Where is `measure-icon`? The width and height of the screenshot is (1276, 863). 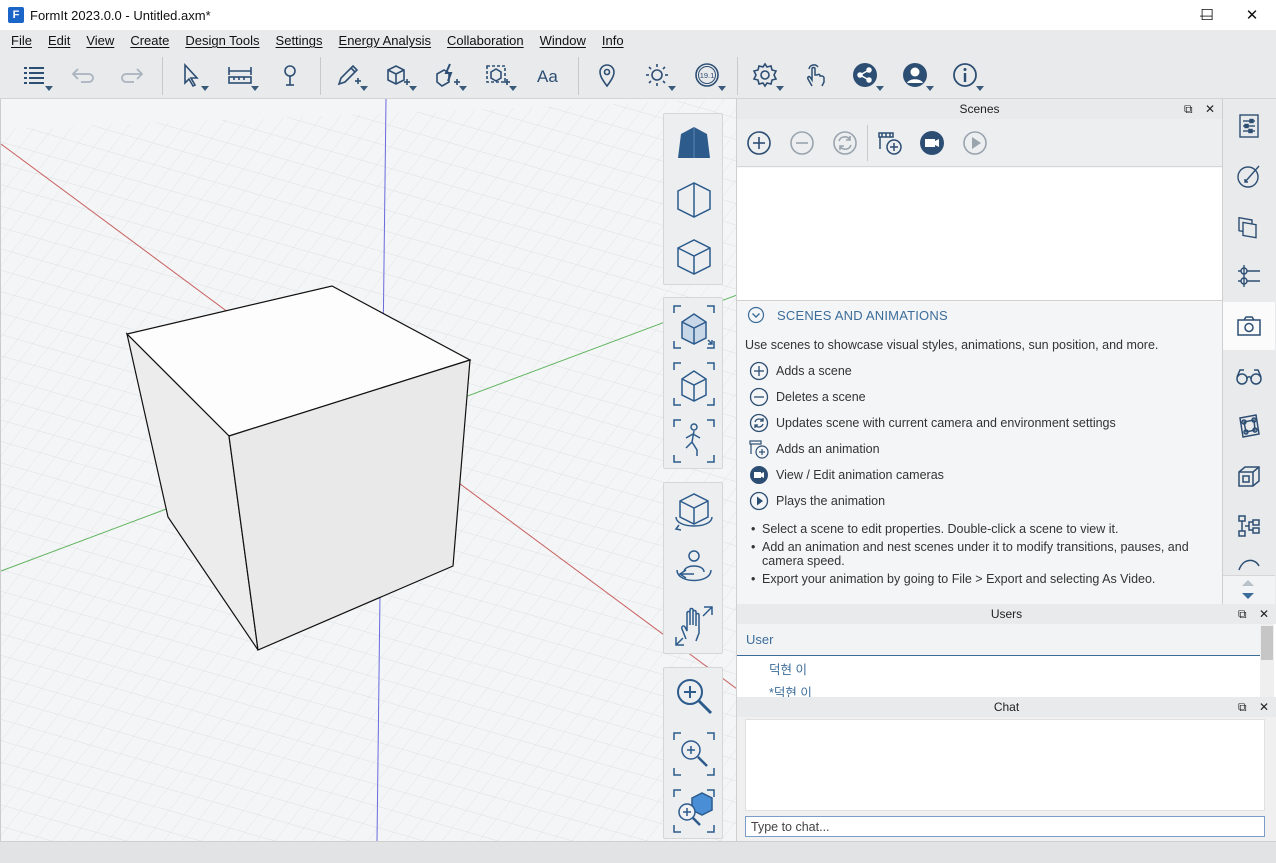 measure-icon is located at coordinates (240, 75).